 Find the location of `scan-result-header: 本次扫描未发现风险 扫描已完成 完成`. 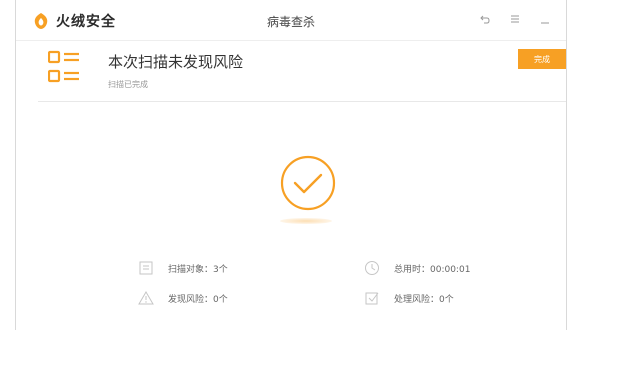

scan-result-header: 本次扫描未发现风险 扫描已完成 完成 is located at coordinates (302, 71).